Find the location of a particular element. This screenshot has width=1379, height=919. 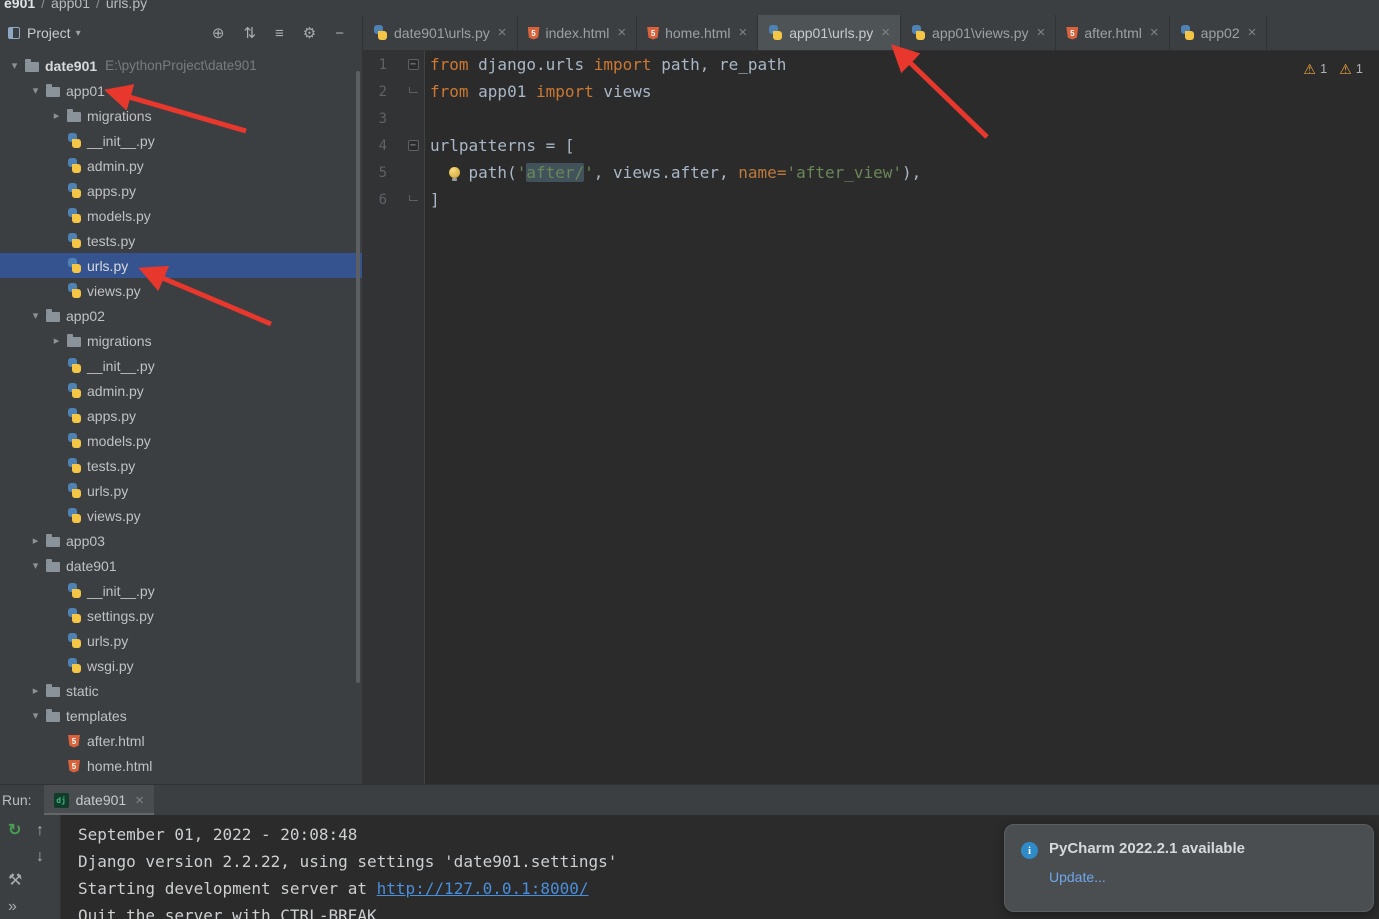

editor-tab: app02 × is located at coordinates (1219, 32).